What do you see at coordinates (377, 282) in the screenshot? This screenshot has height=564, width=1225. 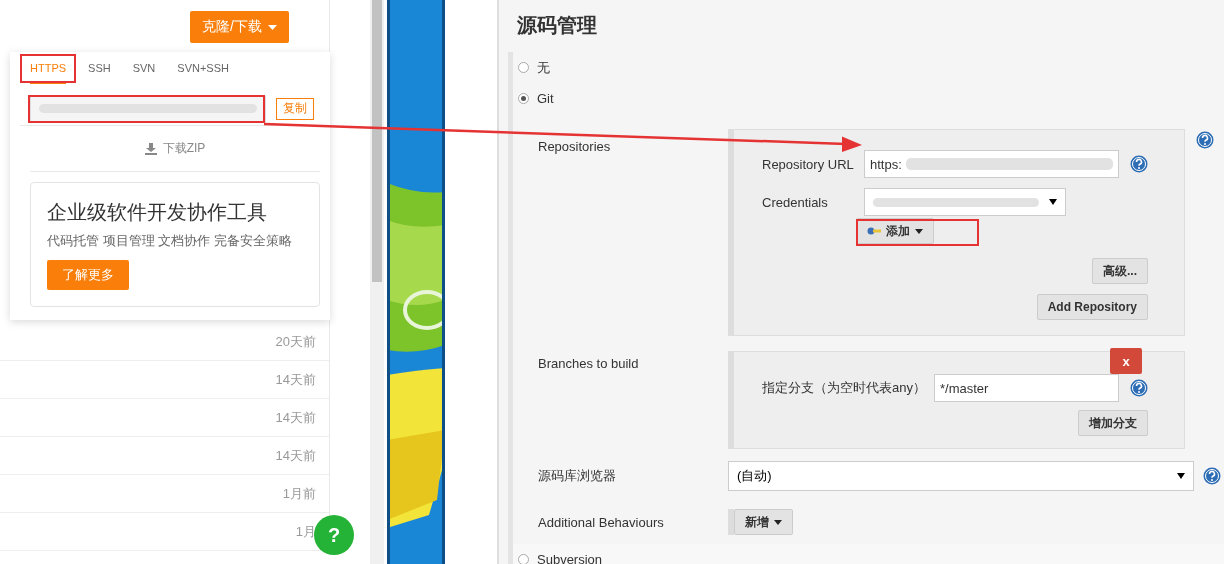 I see `scrollbar` at bounding box center [377, 282].